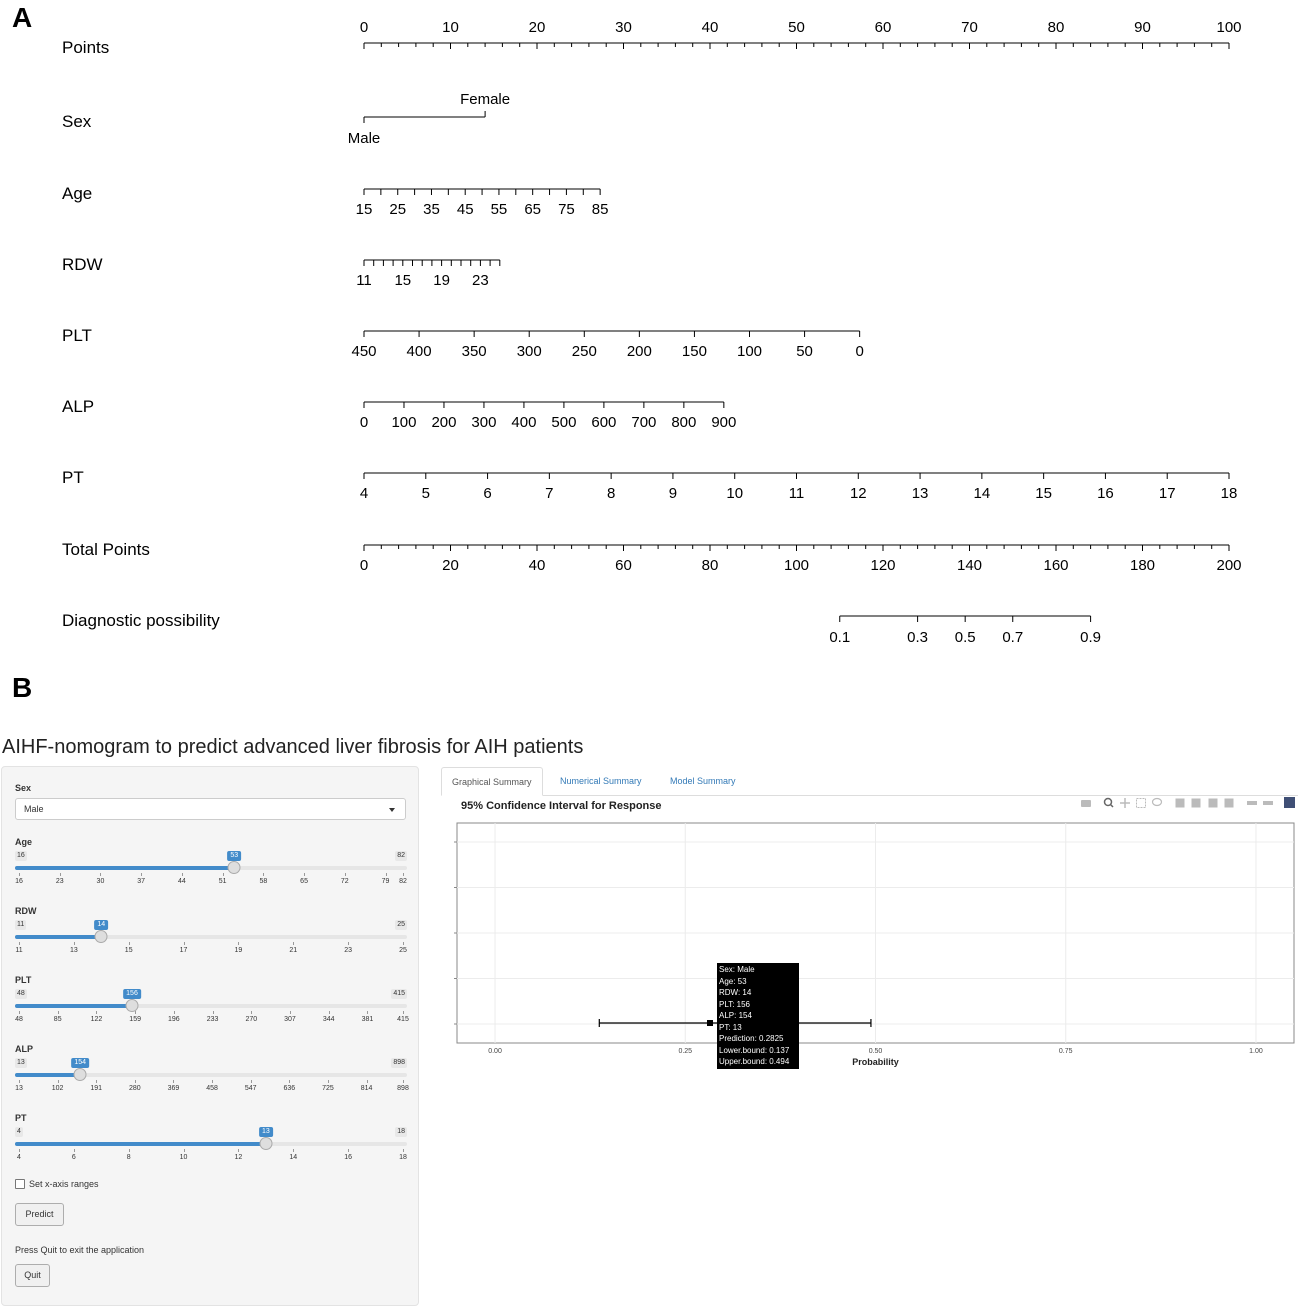 Image resolution: width=1299 pixels, height=1306 pixels. Describe the element at coordinates (96, 1088) in the screenshot. I see `alp-slider-tick-label: 191` at that location.